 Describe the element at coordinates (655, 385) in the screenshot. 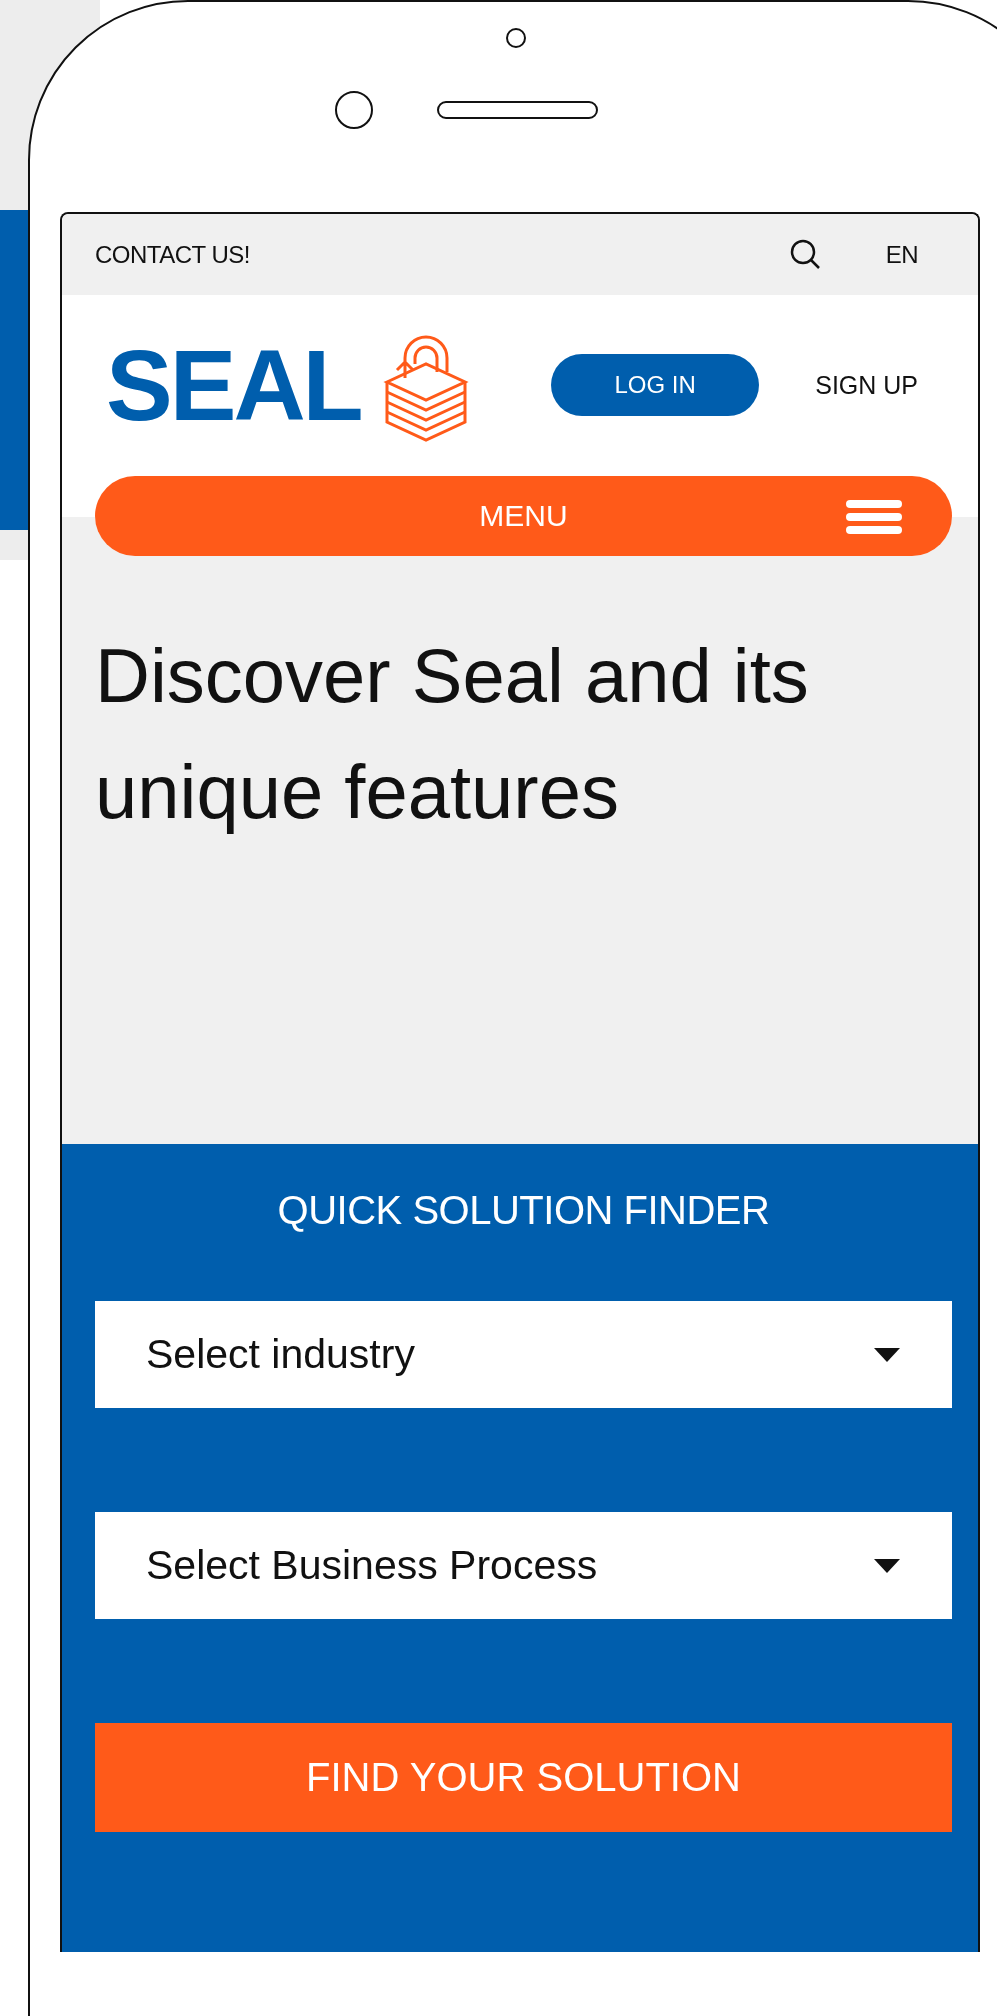

I see `login-button: LOG IN` at that location.